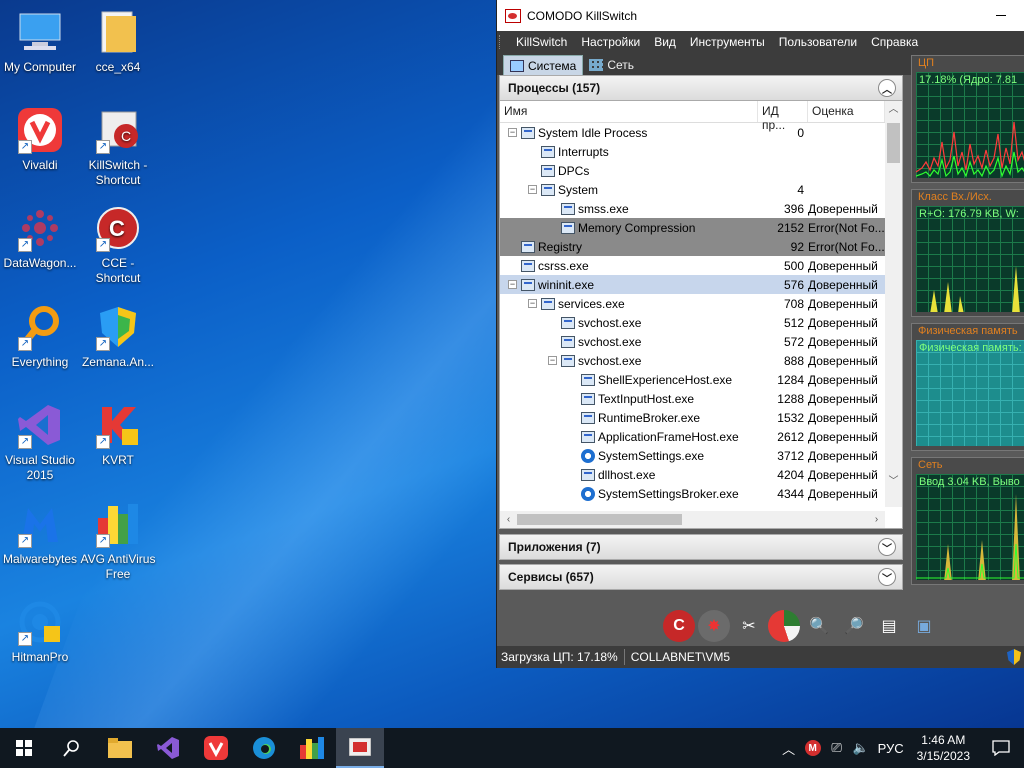 Image resolution: width=1024 pixels, height=768 pixels. I want to click on network-icon: ⎚, so click(837, 748).